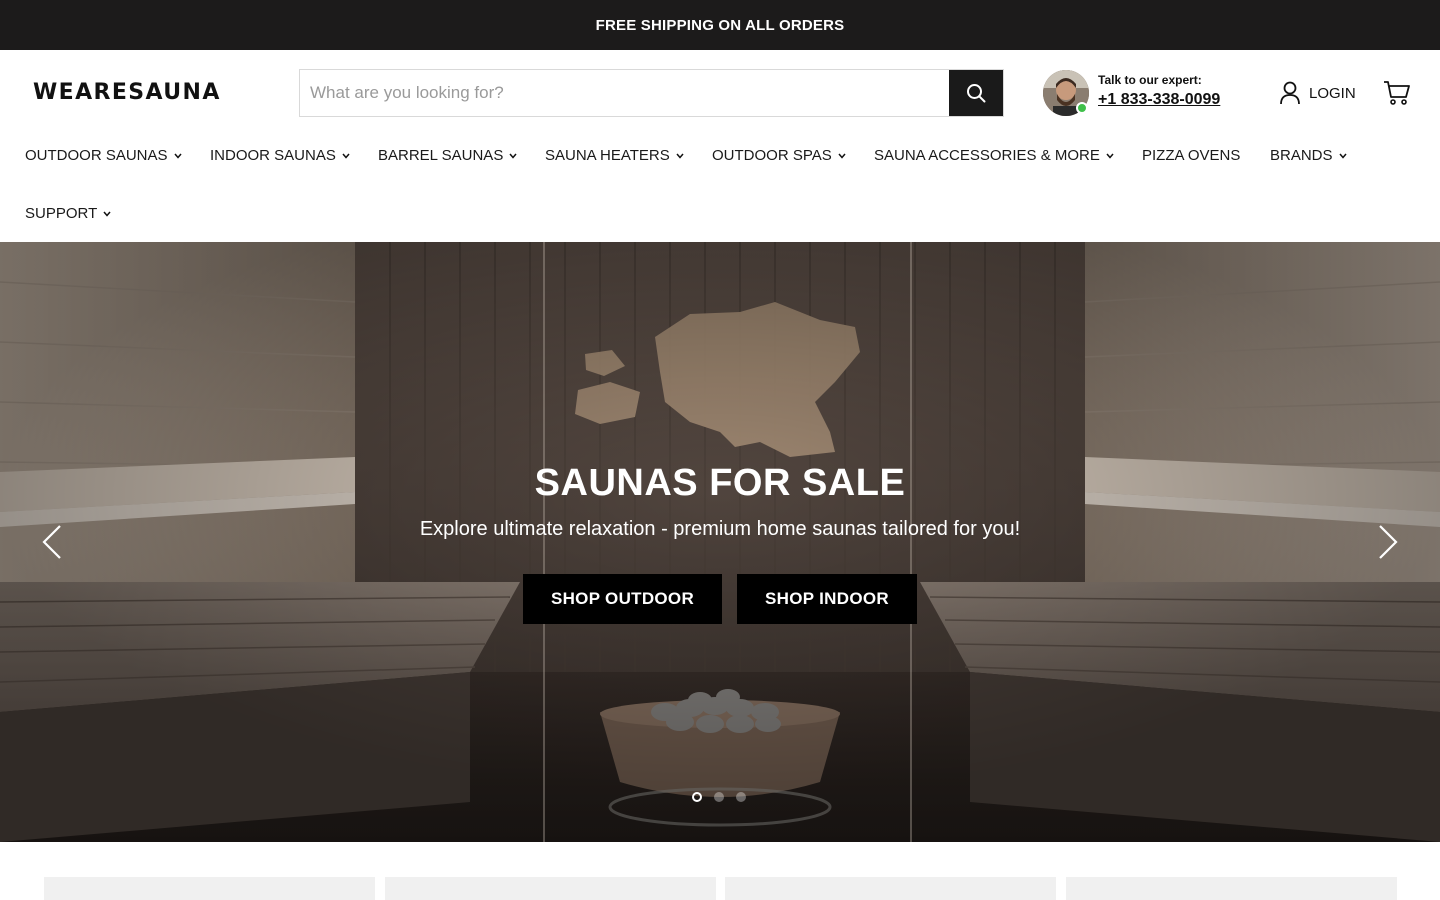  What do you see at coordinates (127, 92) in the screenshot?
I see `logo: WEARESAUNA` at bounding box center [127, 92].